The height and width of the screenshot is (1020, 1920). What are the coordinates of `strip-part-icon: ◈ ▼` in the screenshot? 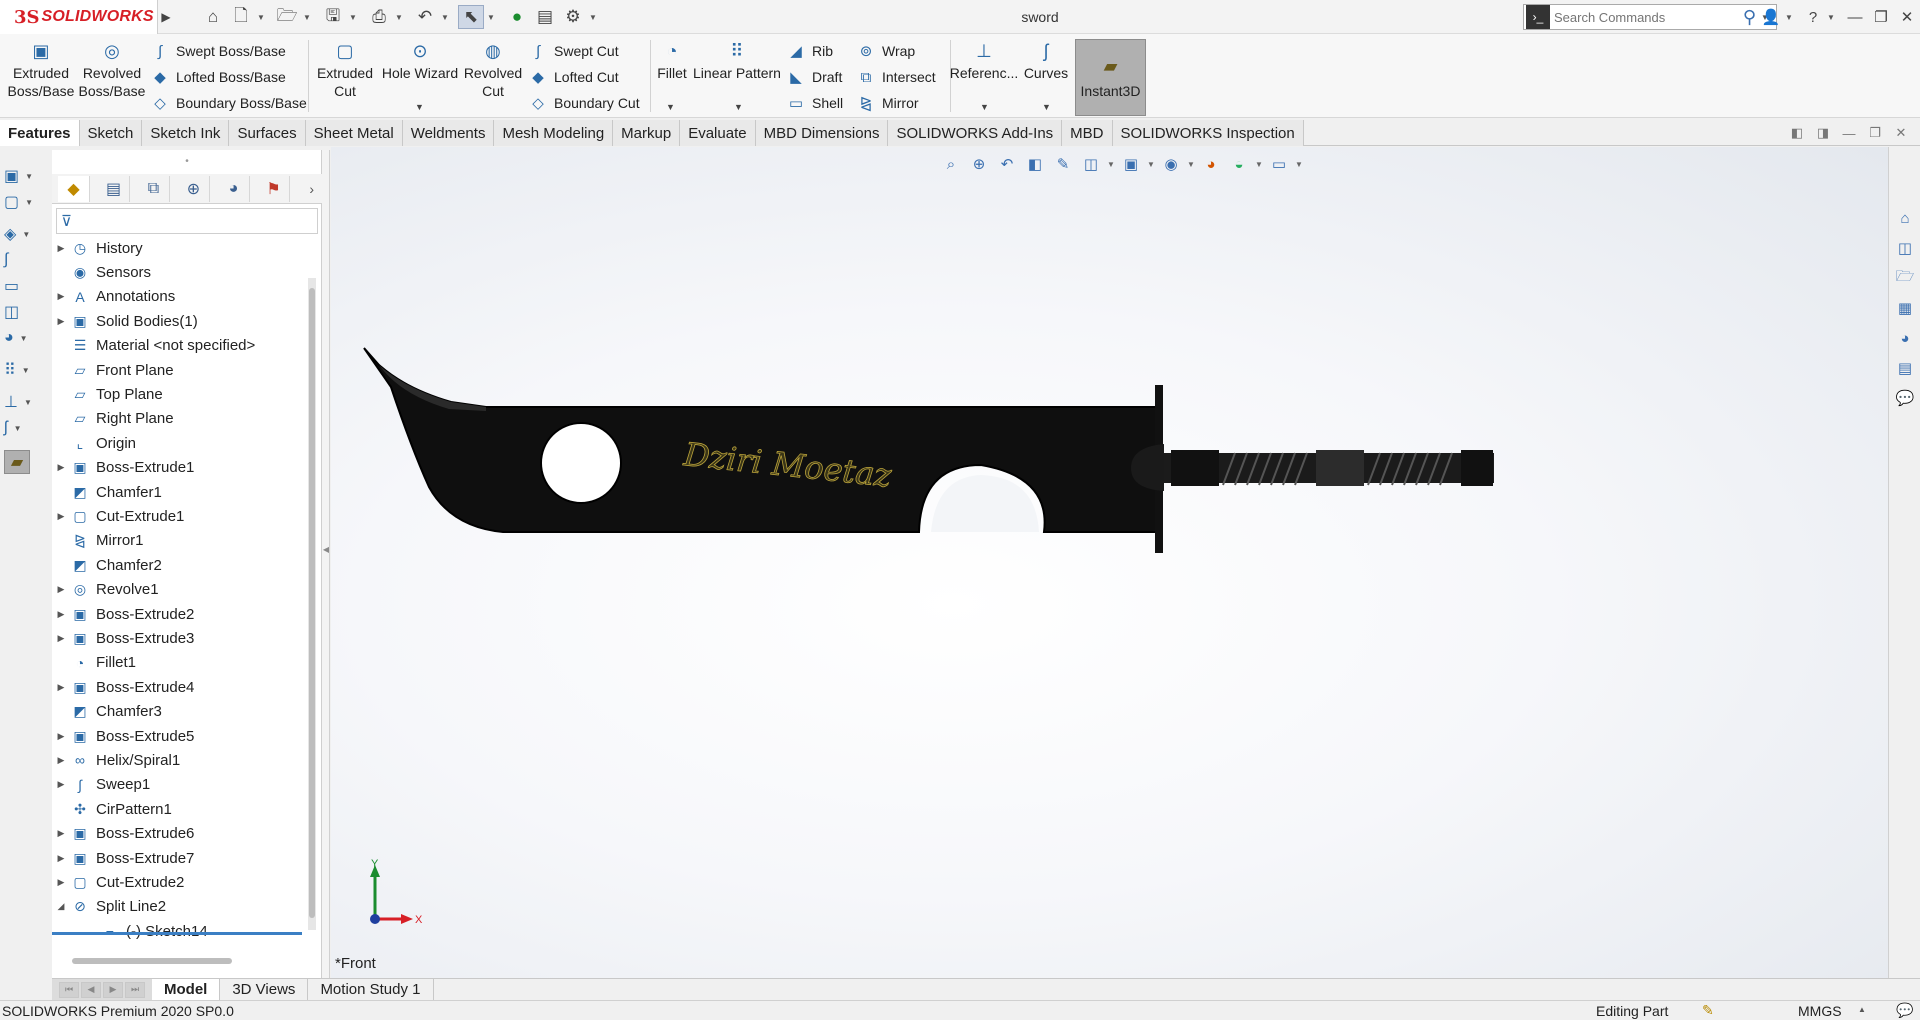 It's located at (24, 234).